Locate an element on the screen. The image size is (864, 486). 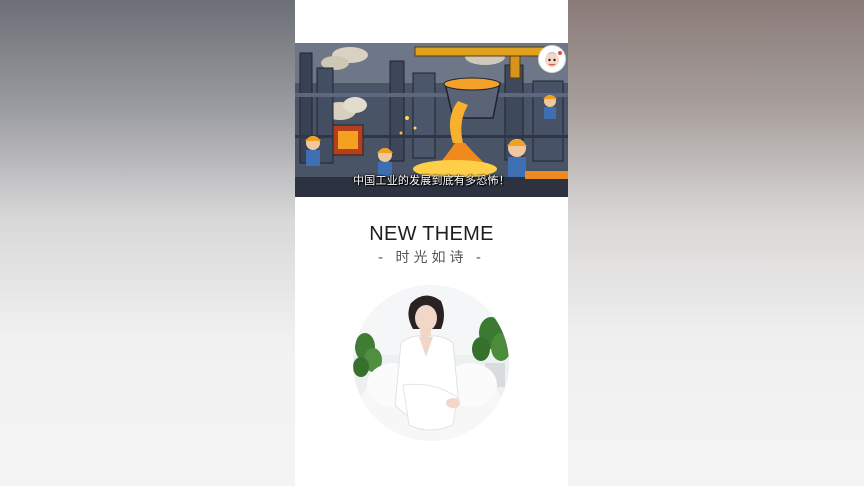
industry-video-thumbnail: 中国工业的发展到底有多恐怖！ is located at coordinates (431, 120).